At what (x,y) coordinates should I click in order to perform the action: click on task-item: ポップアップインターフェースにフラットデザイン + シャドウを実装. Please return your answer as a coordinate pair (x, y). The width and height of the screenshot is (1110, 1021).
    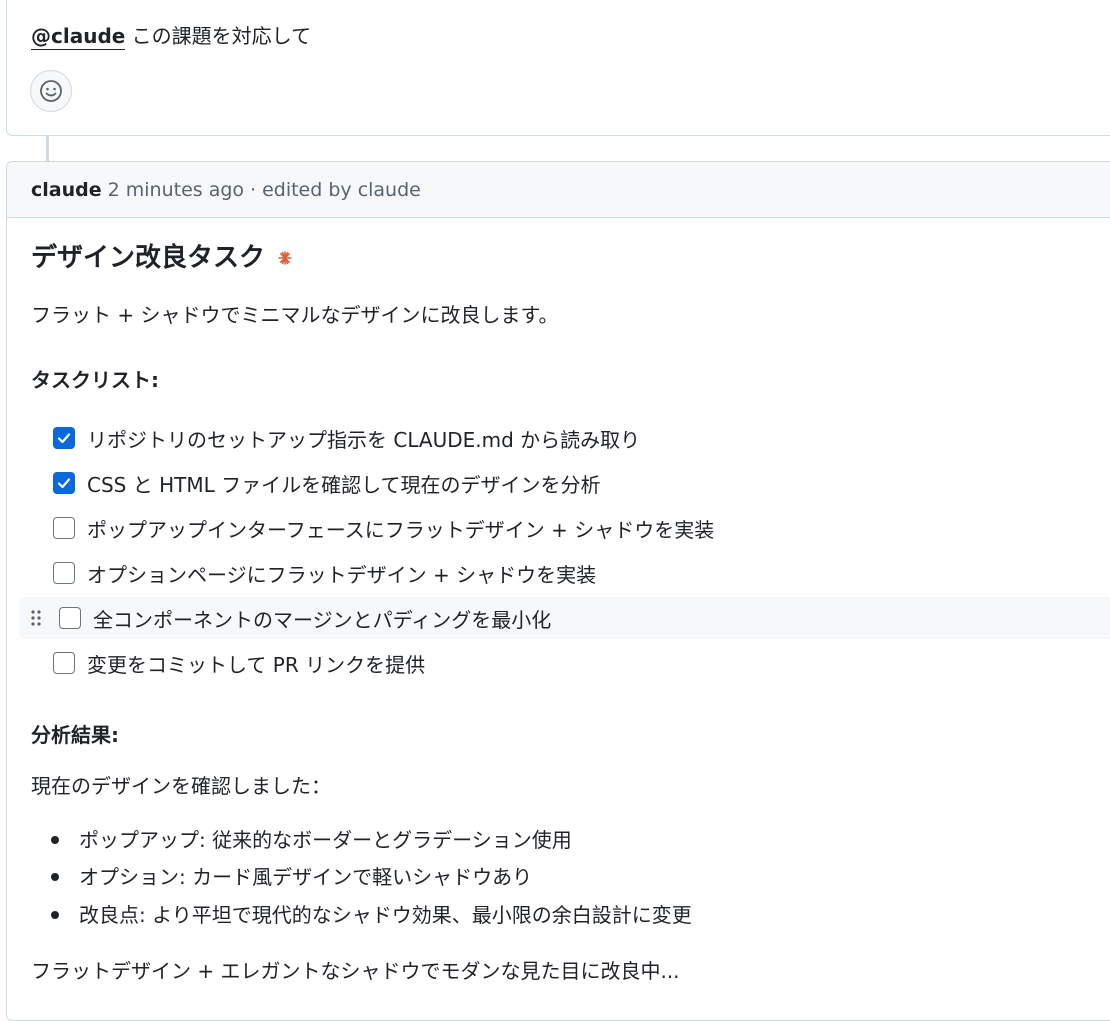
    Looking at the image, I should click on (564, 528).